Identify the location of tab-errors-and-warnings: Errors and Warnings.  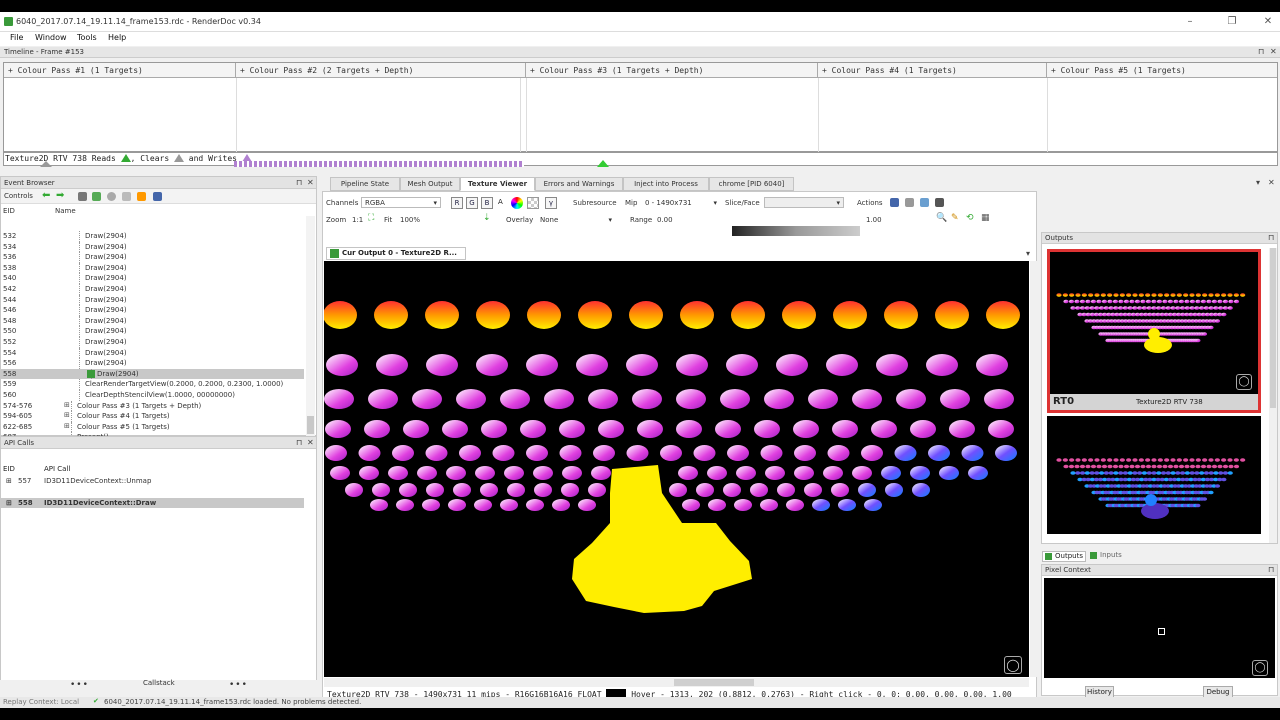
(579, 184).